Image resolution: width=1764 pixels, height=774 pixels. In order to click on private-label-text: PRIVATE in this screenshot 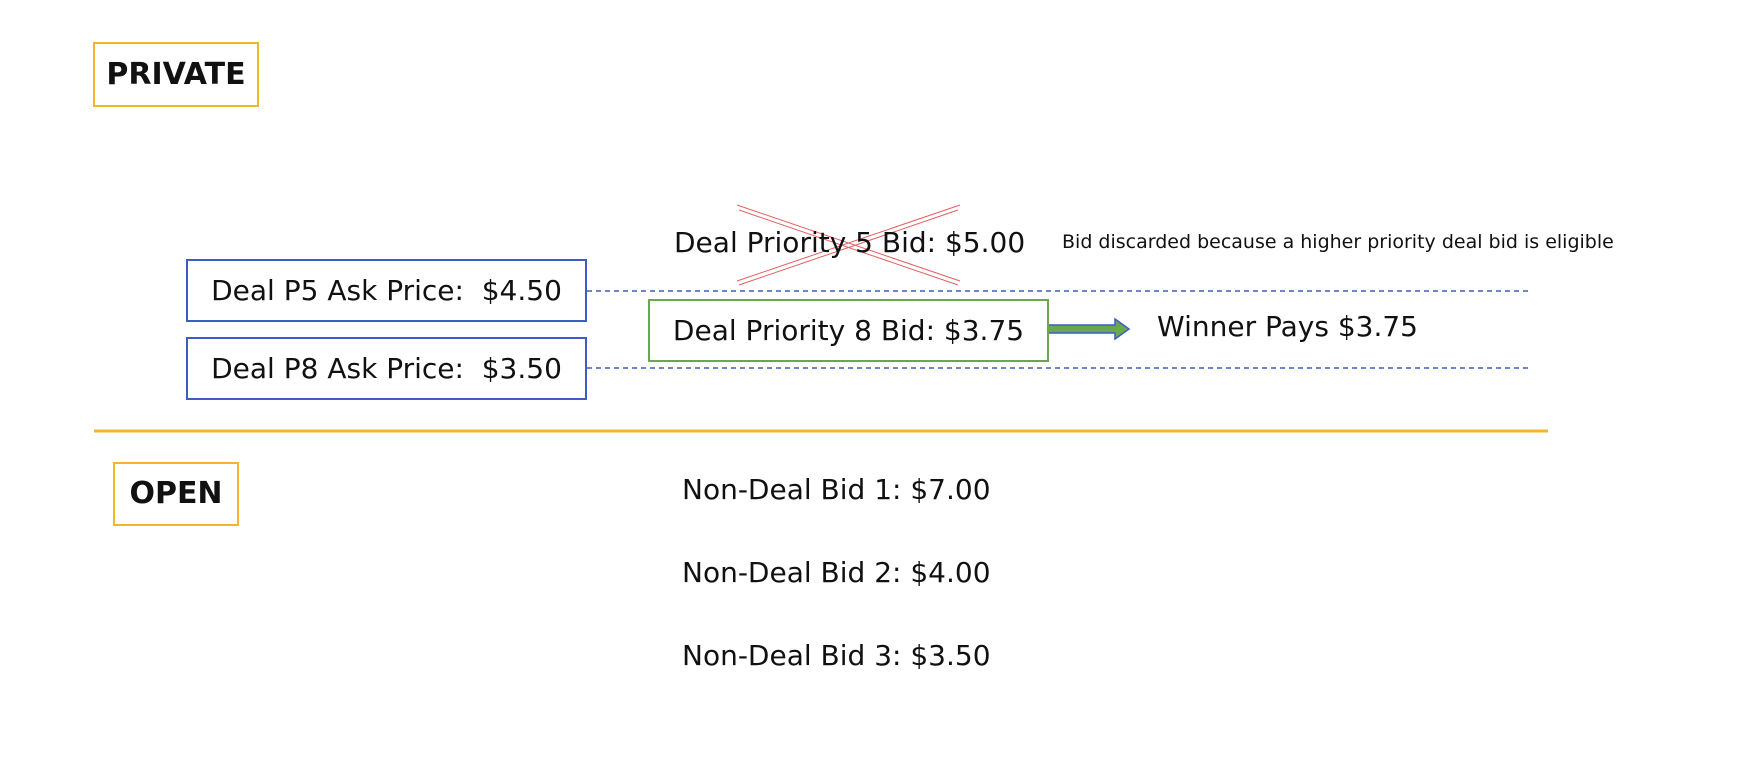, I will do `click(176, 74)`.